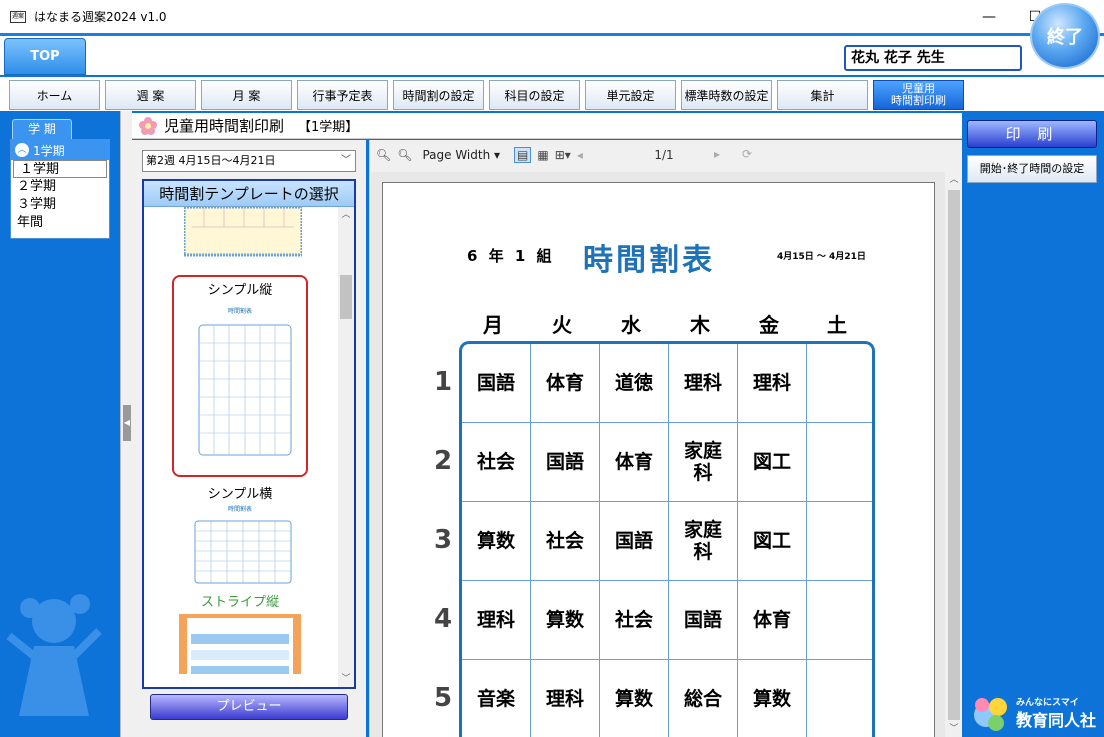 Image resolution: width=1104 pixels, height=737 pixels. I want to click on date-range: 4月15日 ～ 4月21日, so click(821, 257).